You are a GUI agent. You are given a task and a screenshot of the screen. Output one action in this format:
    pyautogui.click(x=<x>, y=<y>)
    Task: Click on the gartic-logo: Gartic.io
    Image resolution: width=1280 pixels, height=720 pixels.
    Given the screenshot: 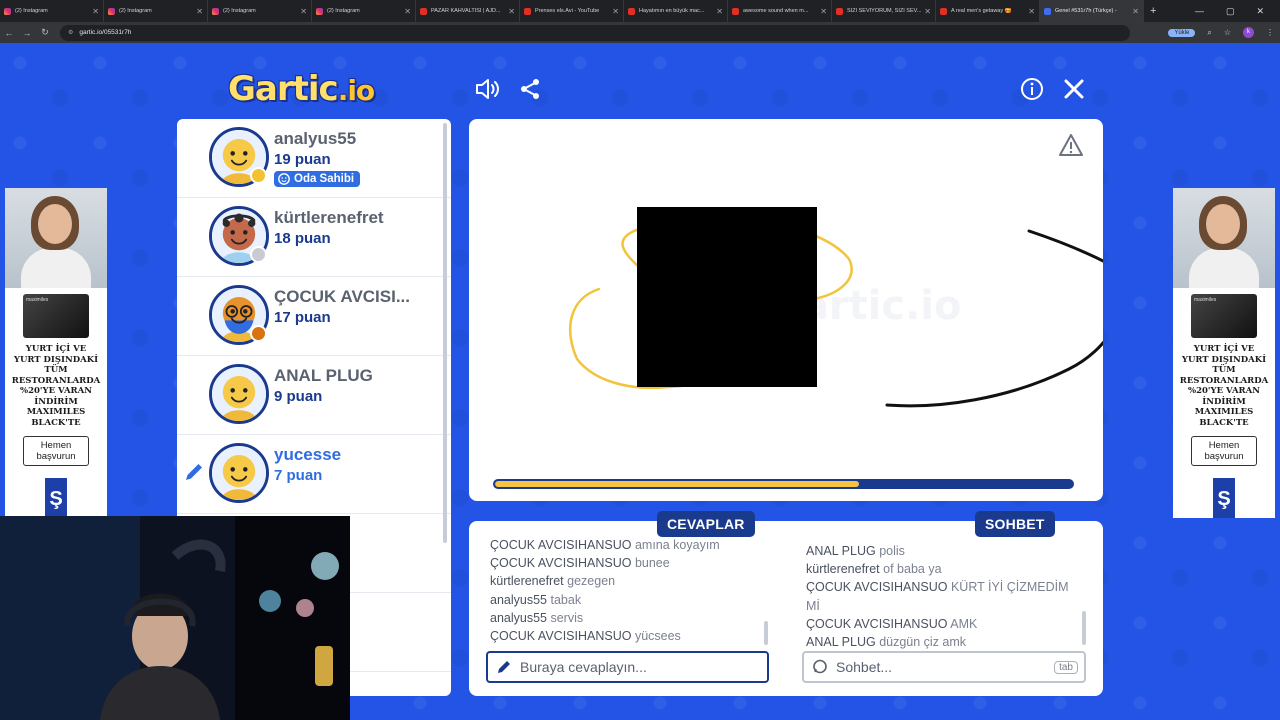 What is the action you would take?
    pyautogui.click(x=301, y=89)
    